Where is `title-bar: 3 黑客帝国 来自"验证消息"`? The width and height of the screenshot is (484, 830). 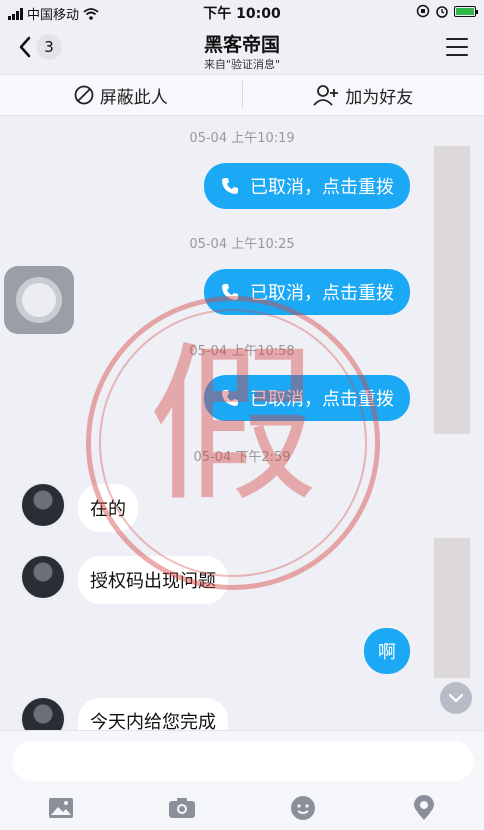
title-bar: 3 黑客帝国 来自"验证消息" is located at coordinates (242, 49).